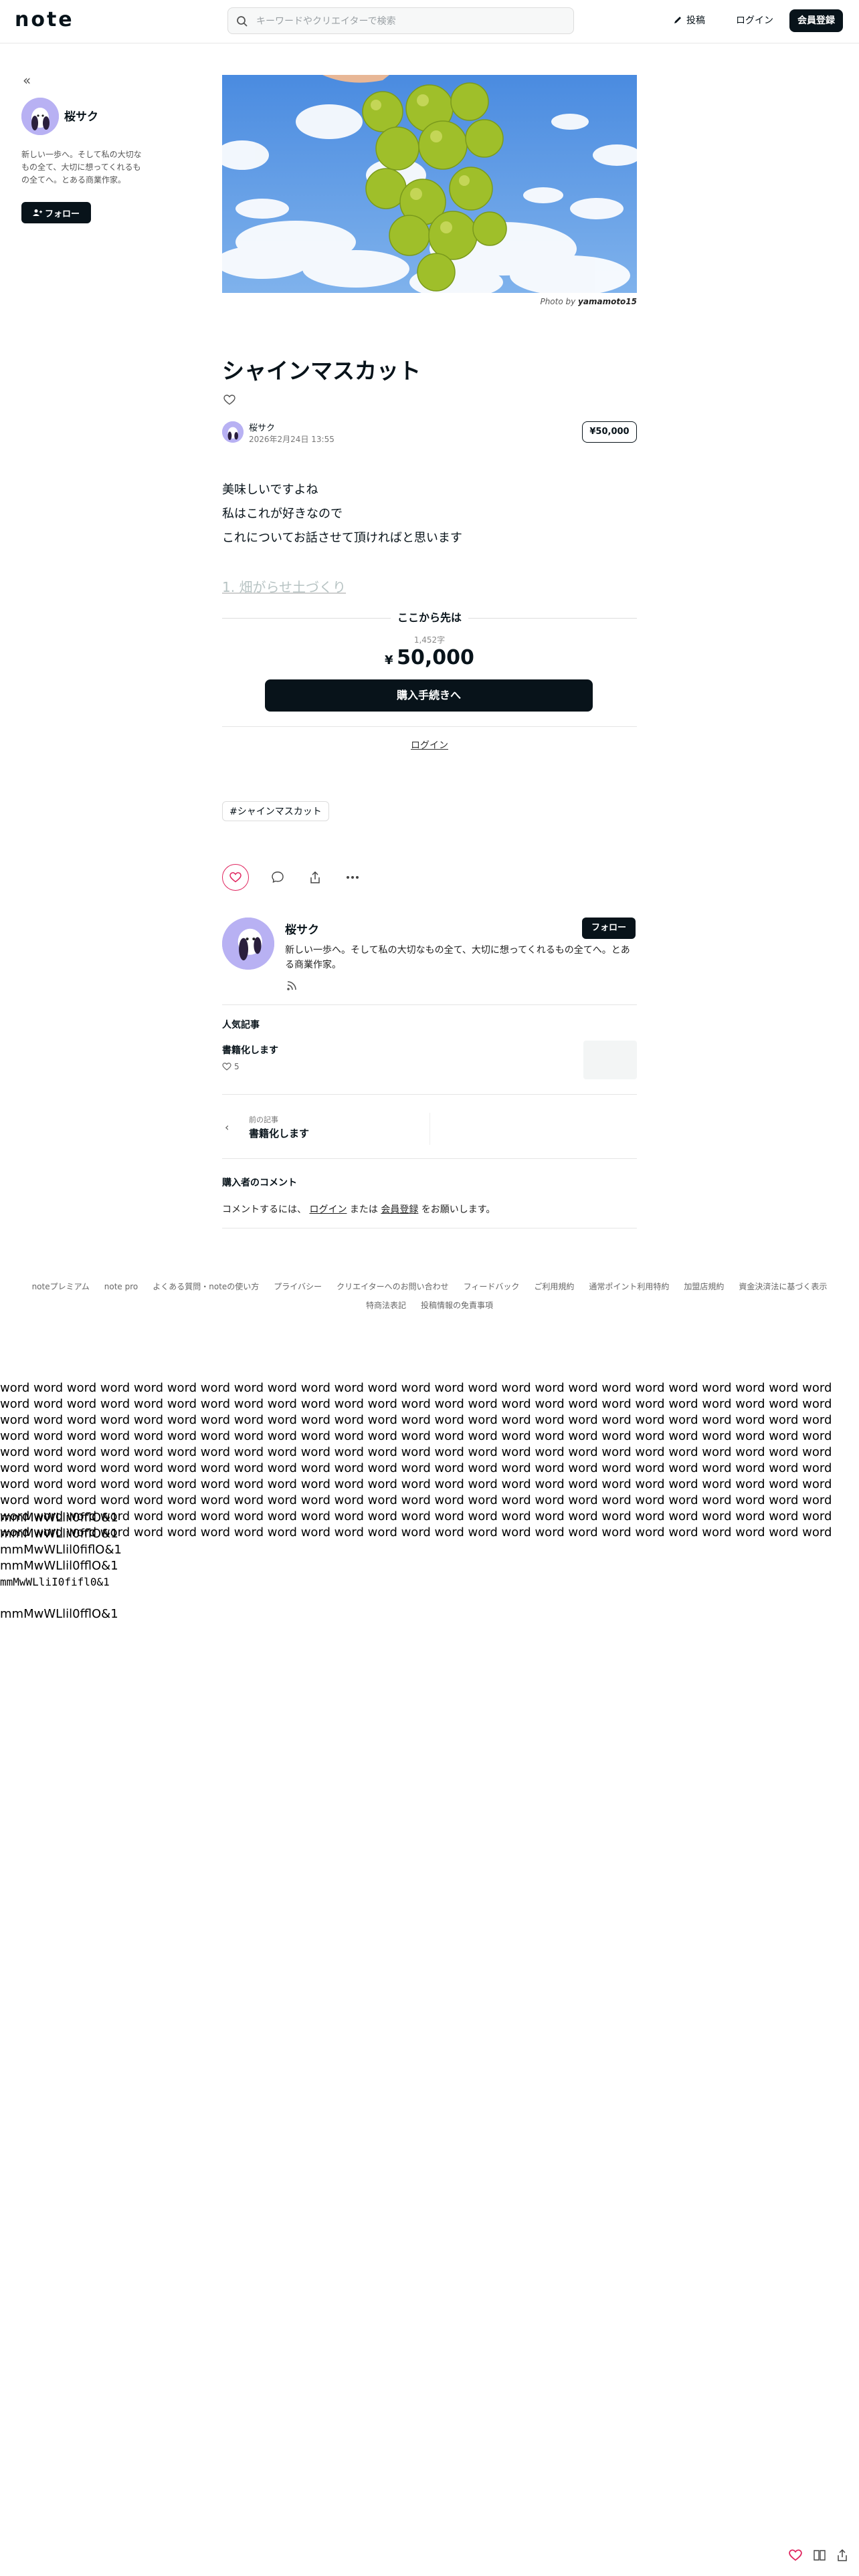 The image size is (859, 2576). Describe the element at coordinates (61, 1286) in the screenshot. I see `footer-link: noteプレミアム` at that location.